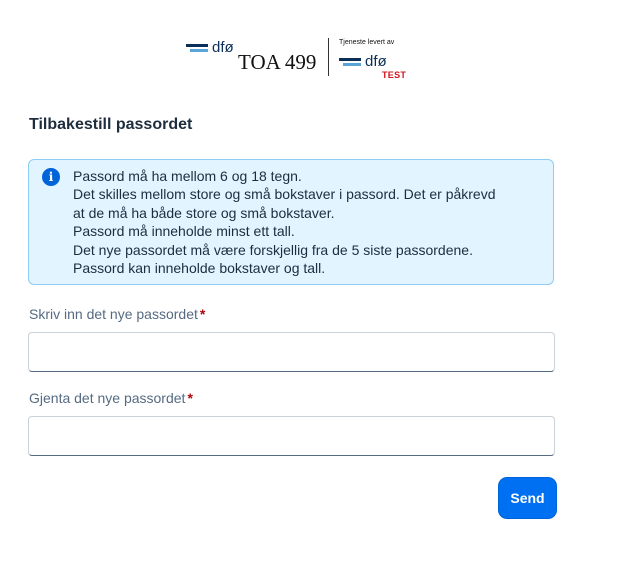 The width and height of the screenshot is (627, 570). I want to click on header-divider, so click(328, 57).